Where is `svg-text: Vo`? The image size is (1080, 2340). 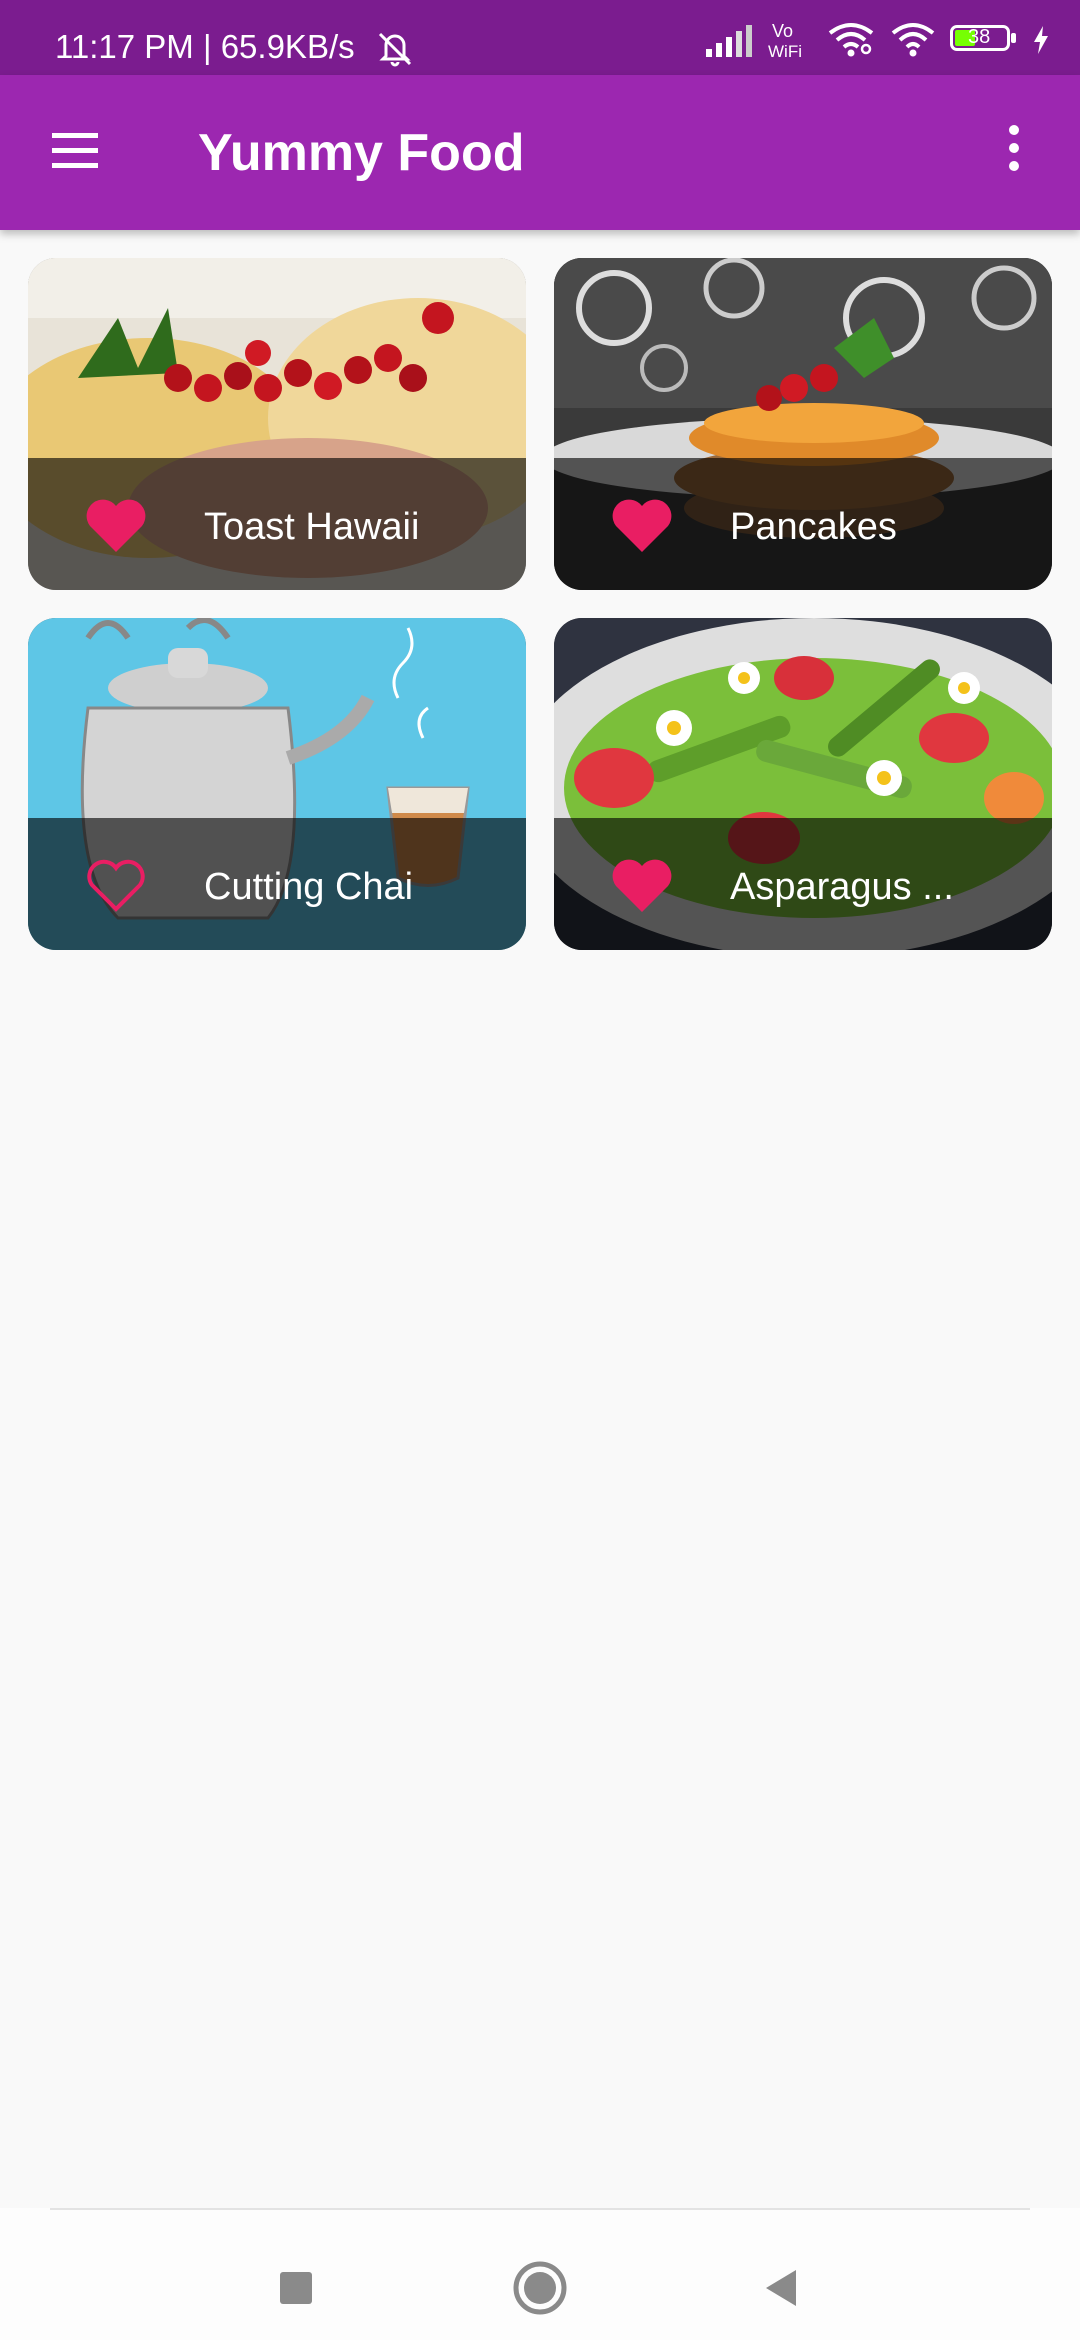
svg-text: Vo is located at coordinates (782, 31).